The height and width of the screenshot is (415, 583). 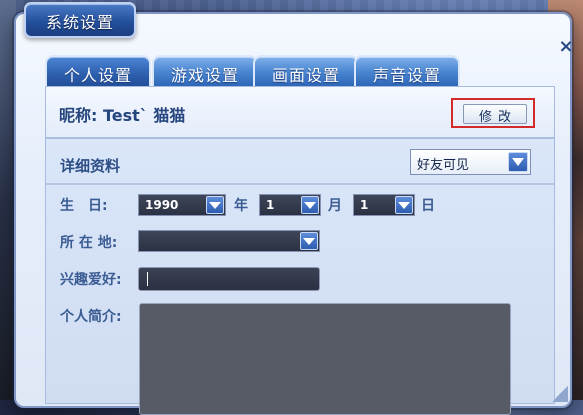 I want to click on birth-month-select: 1, so click(x=290, y=205).